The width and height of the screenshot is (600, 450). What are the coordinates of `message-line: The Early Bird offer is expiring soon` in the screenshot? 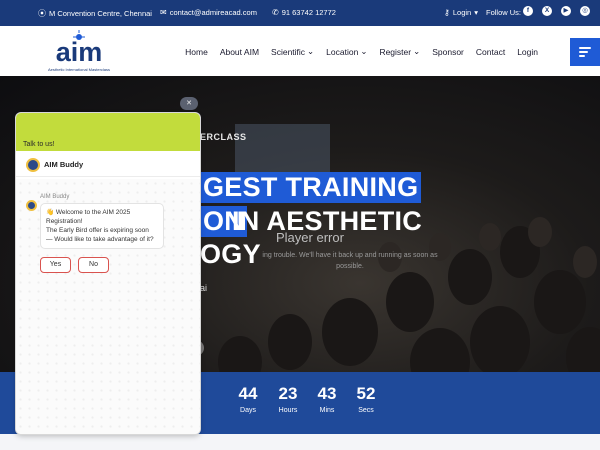 It's located at (97, 230).